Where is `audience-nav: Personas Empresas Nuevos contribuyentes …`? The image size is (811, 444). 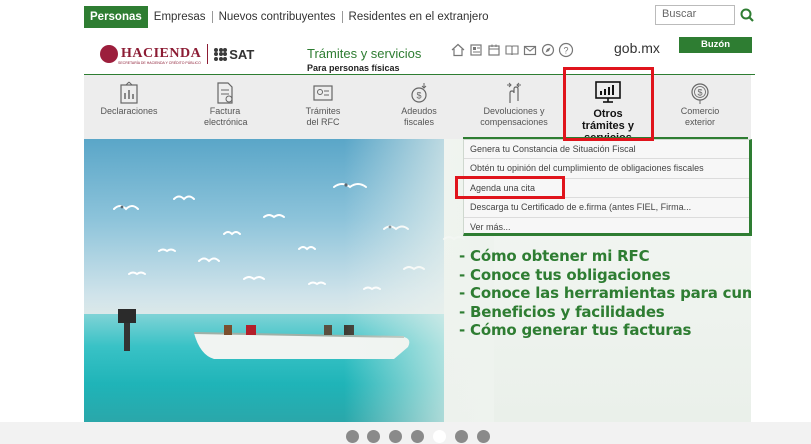
audience-nav: Personas Empresas Nuevos contribuyentes … is located at coordinates (289, 17).